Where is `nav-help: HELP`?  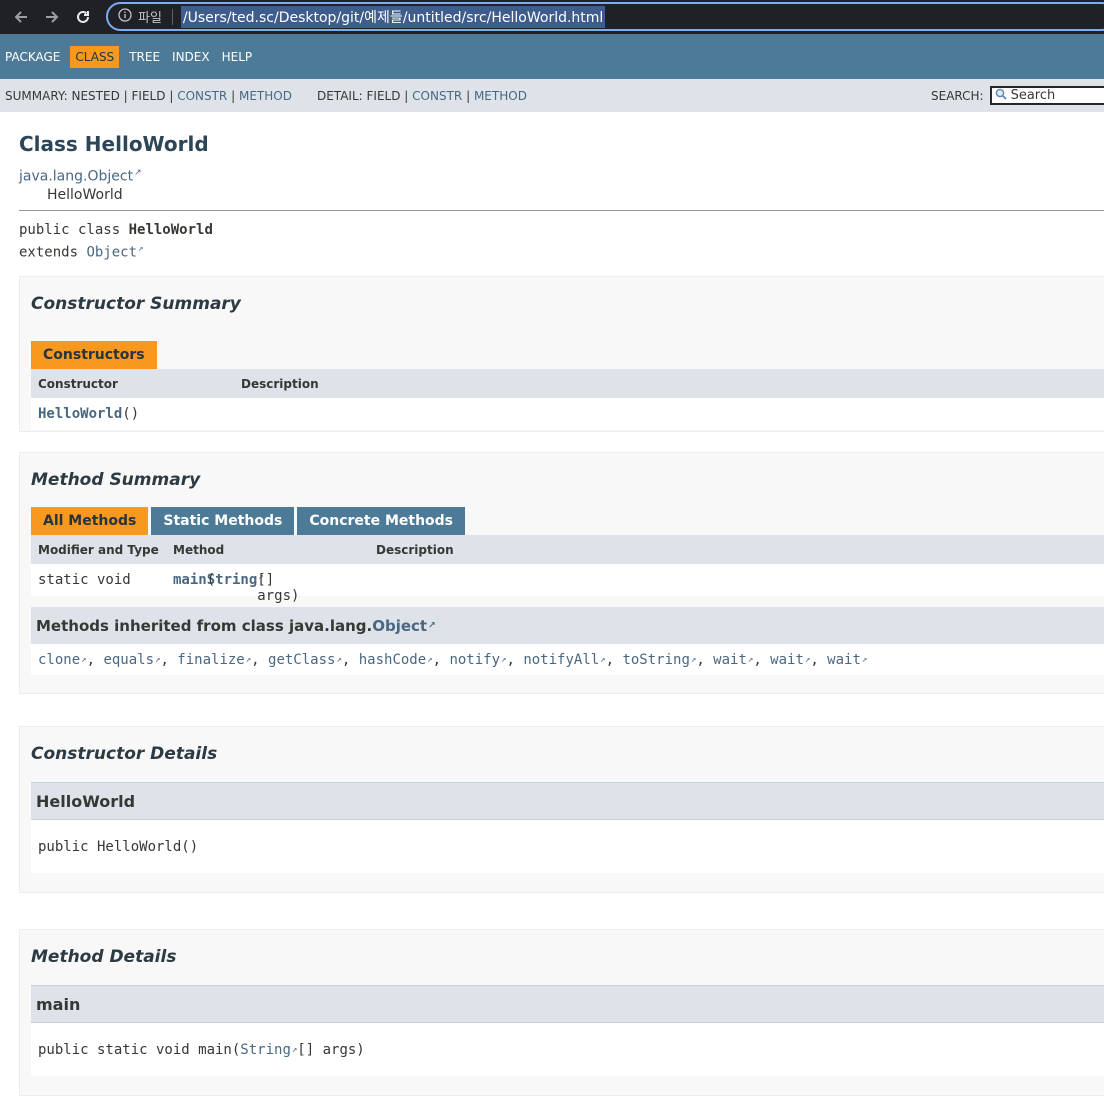
nav-help: HELP is located at coordinates (237, 57).